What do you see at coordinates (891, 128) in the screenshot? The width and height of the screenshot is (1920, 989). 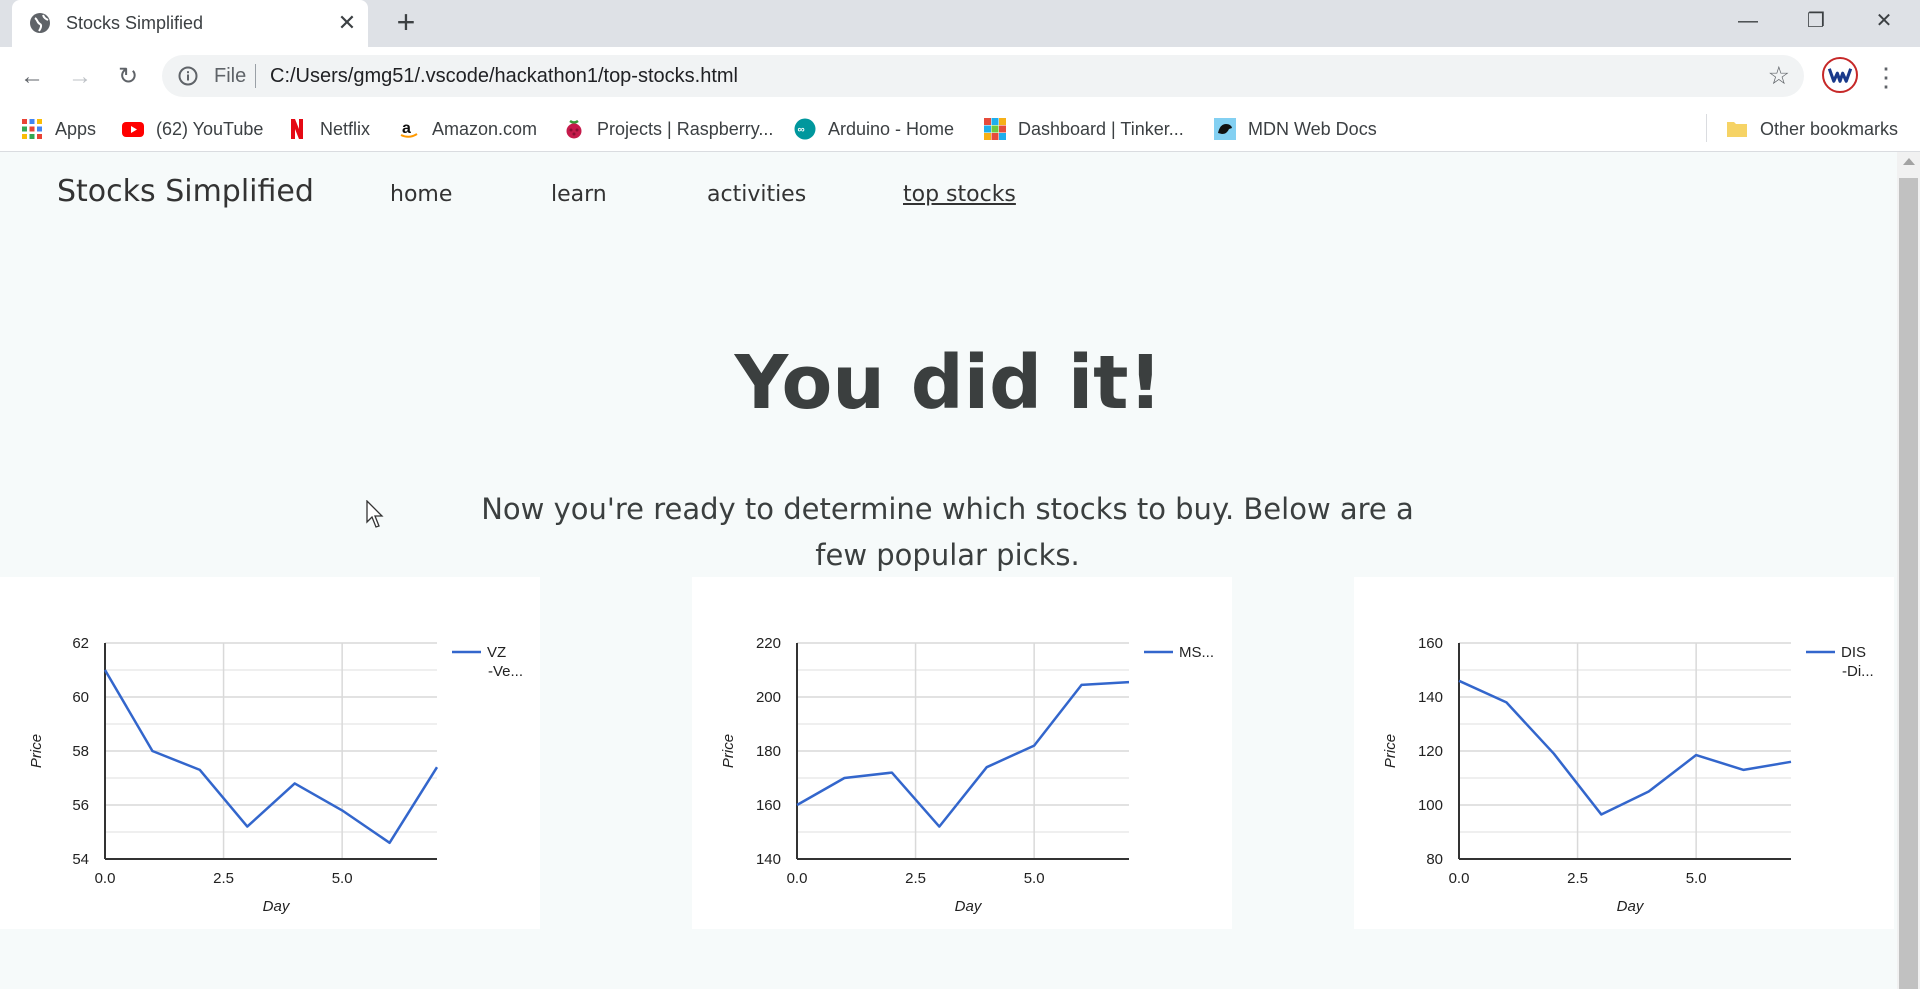 I see `bookmark-label: Arduino - Home` at bounding box center [891, 128].